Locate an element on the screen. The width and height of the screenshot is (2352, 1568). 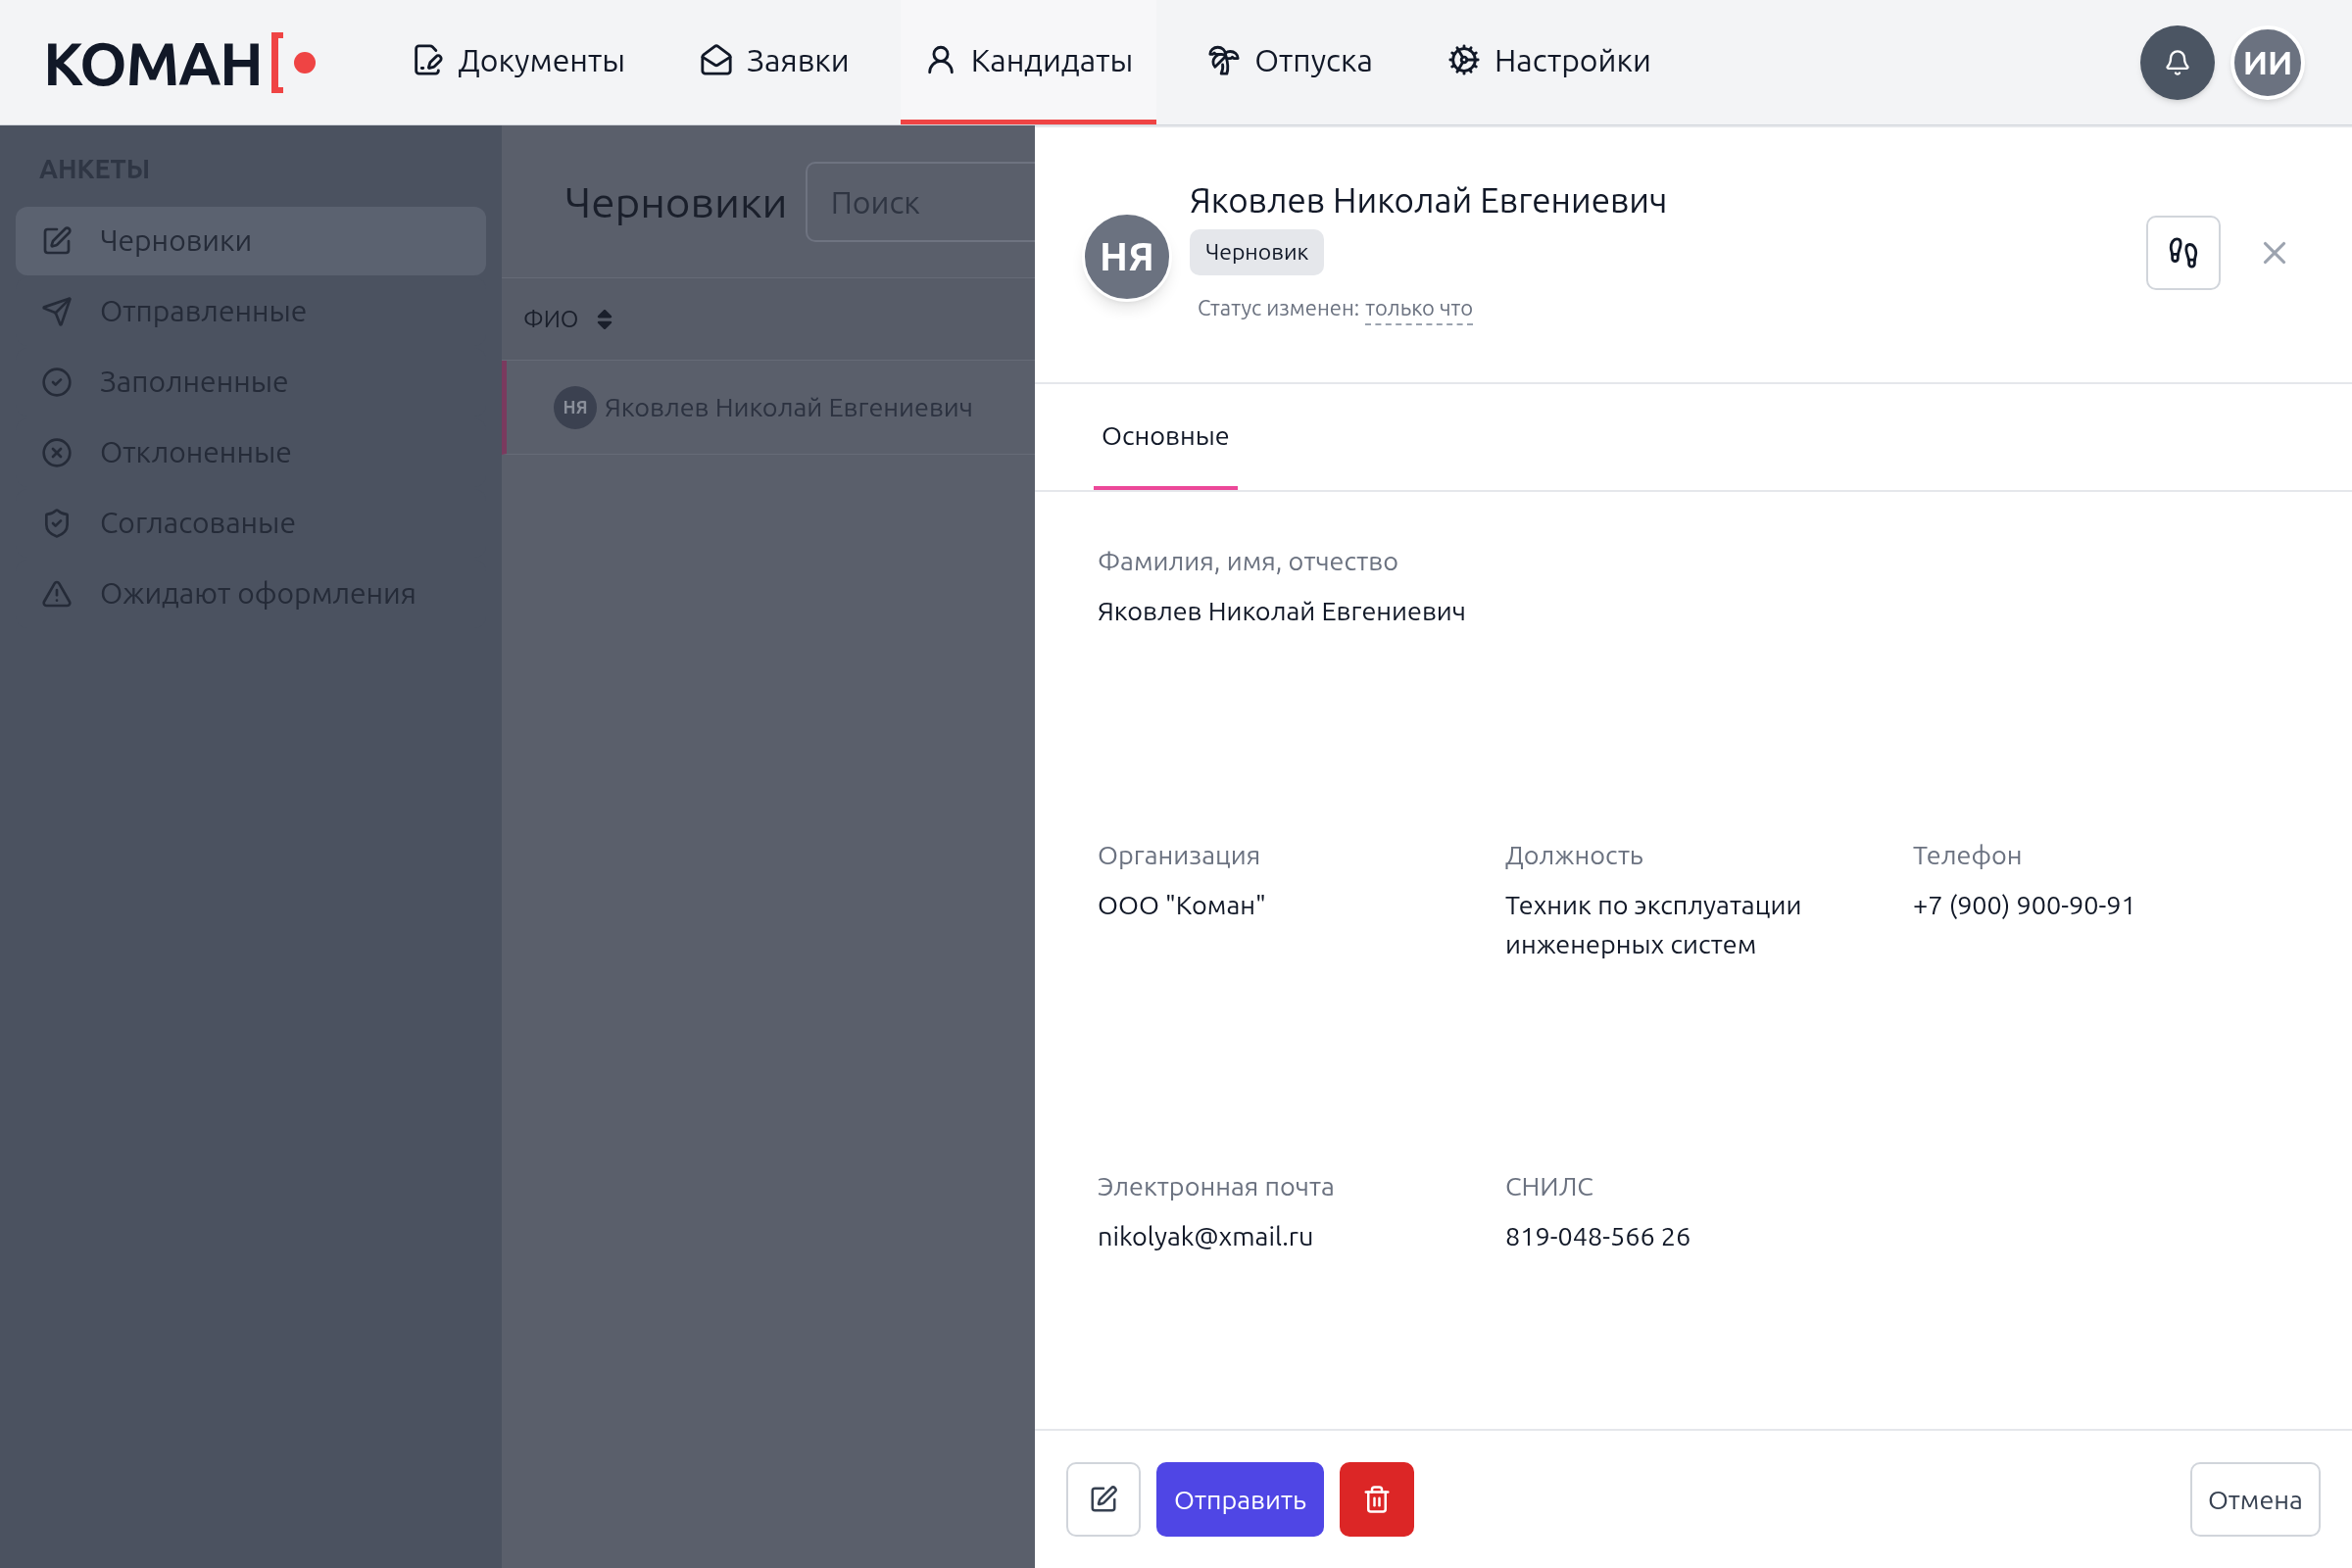
column-header: ФИО is located at coordinates (551, 319).